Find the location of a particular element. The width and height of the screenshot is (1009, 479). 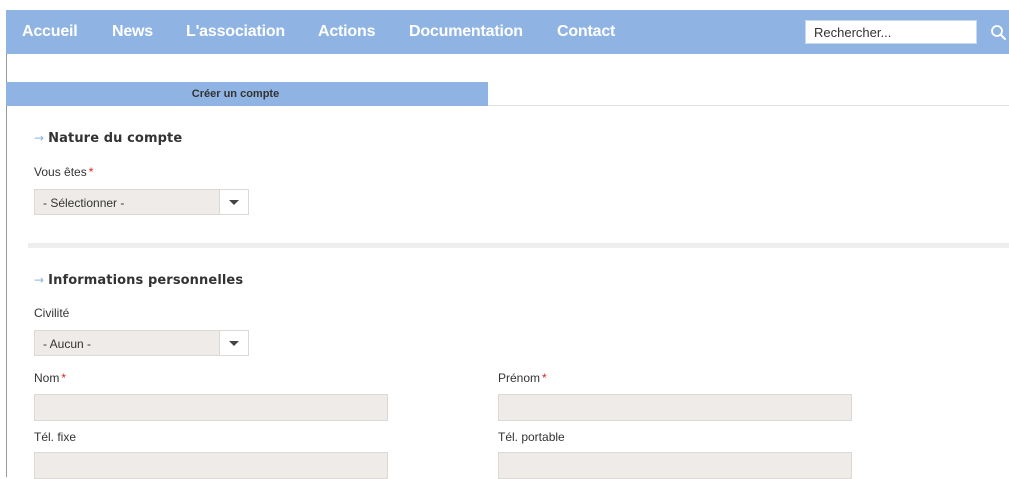

section-title-personal-text: Informations personnelles is located at coordinates (146, 280).